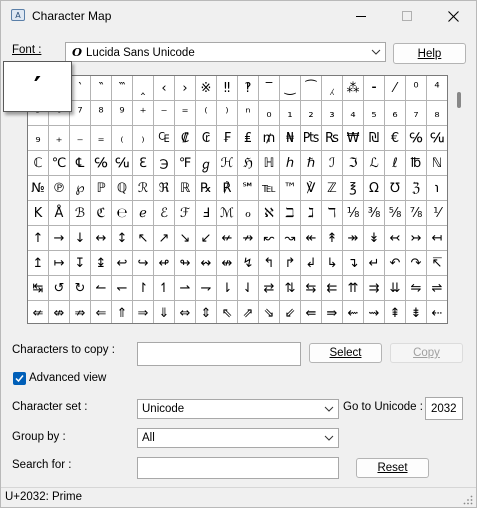 The width and height of the screenshot is (477, 508). What do you see at coordinates (67, 378) in the screenshot?
I see `advanced-view-label: Advanced view` at bounding box center [67, 378].